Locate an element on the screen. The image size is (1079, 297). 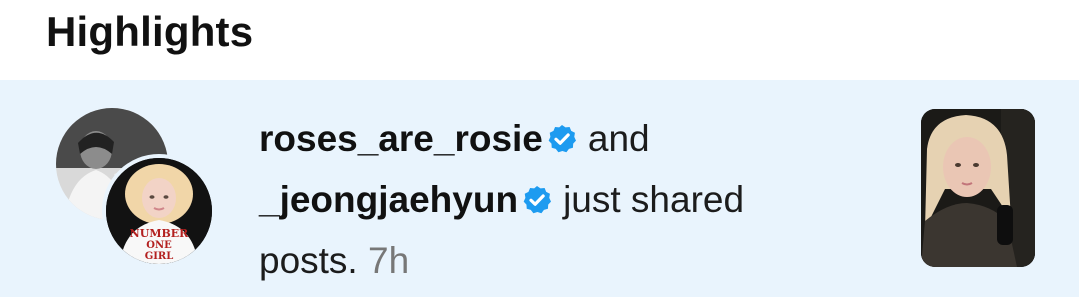
connector-text: and is located at coordinates (618, 138).